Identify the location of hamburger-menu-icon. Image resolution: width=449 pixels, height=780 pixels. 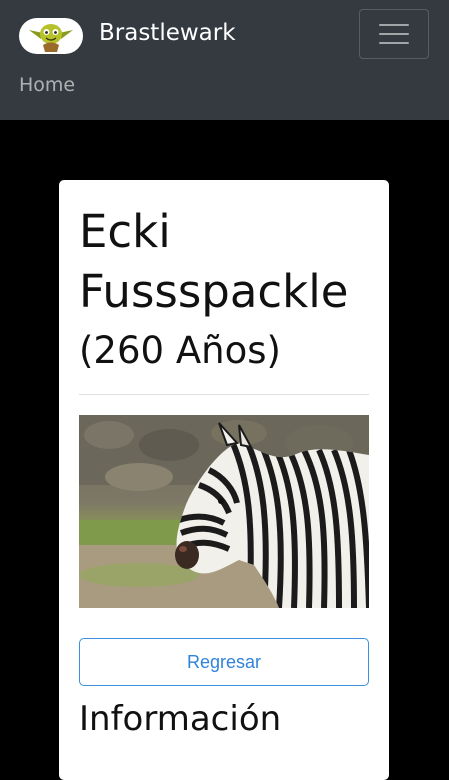
(394, 34).